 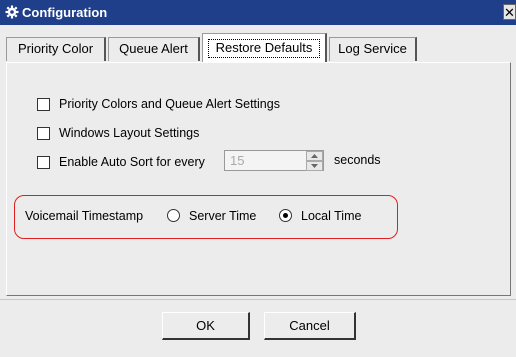 What do you see at coordinates (43, 133) in the screenshot?
I see `windows-layout-checkbox` at bounding box center [43, 133].